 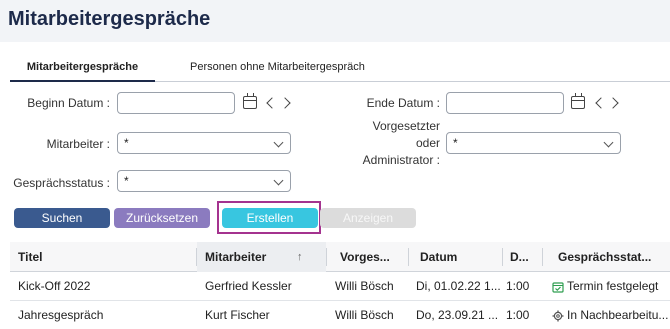 I want to click on cell-title: Jahresgespräch, so click(x=61, y=315).